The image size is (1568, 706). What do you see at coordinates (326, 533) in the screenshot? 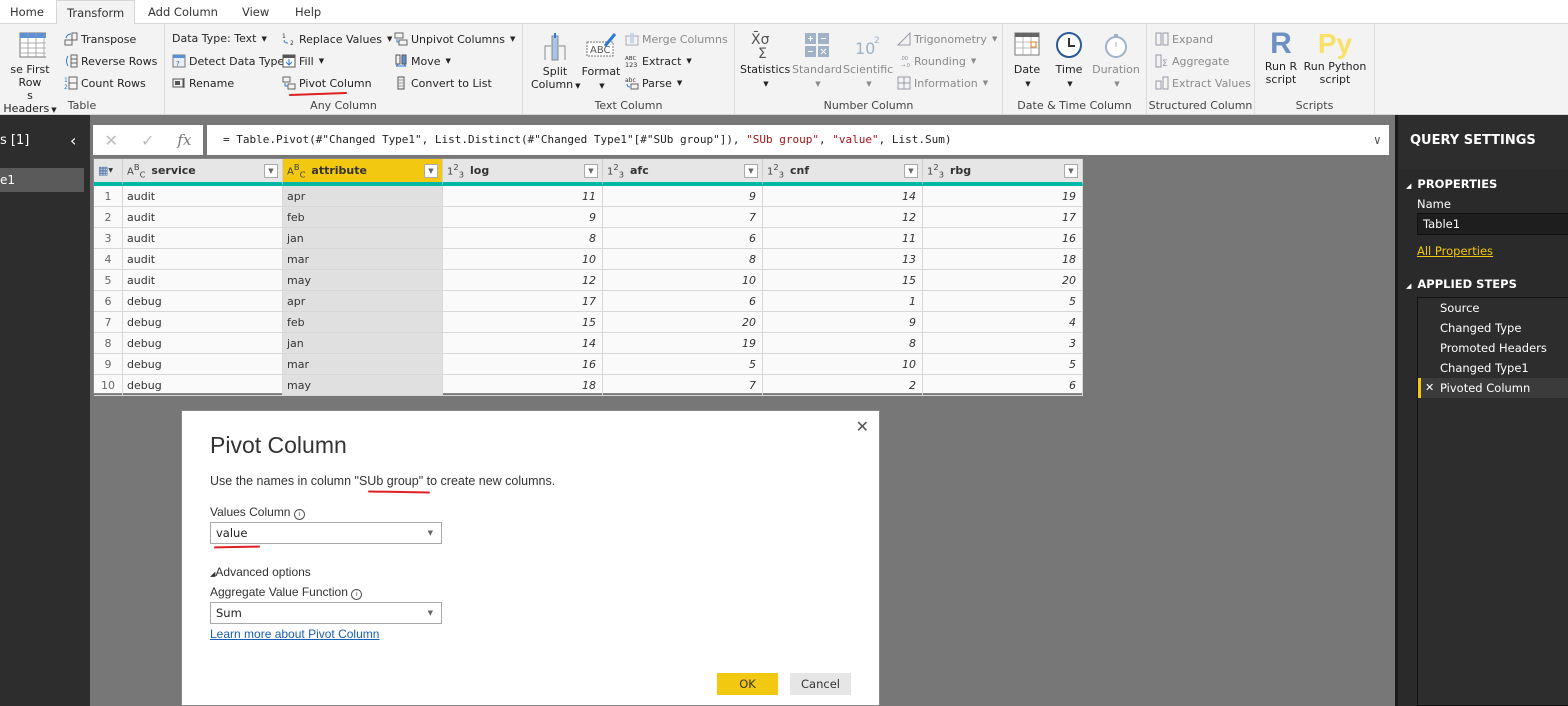
I see `values-column-dropdown: value ▼` at bounding box center [326, 533].